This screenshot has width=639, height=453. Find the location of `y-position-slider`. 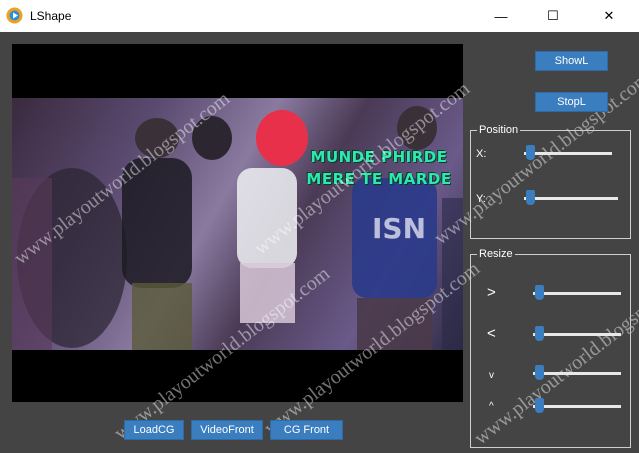

y-position-slider is located at coordinates (571, 197).